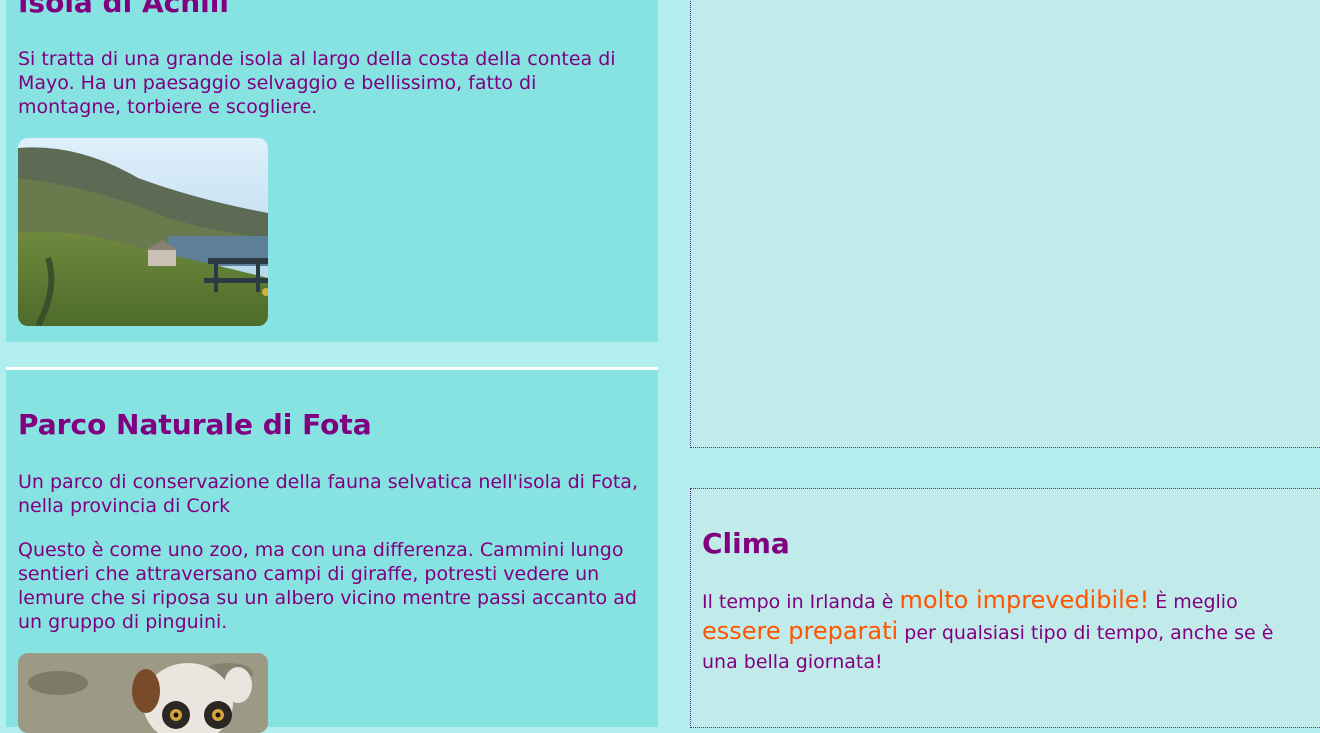  I want to click on clima-highlight: molto imprevedibile!, so click(1024, 600).